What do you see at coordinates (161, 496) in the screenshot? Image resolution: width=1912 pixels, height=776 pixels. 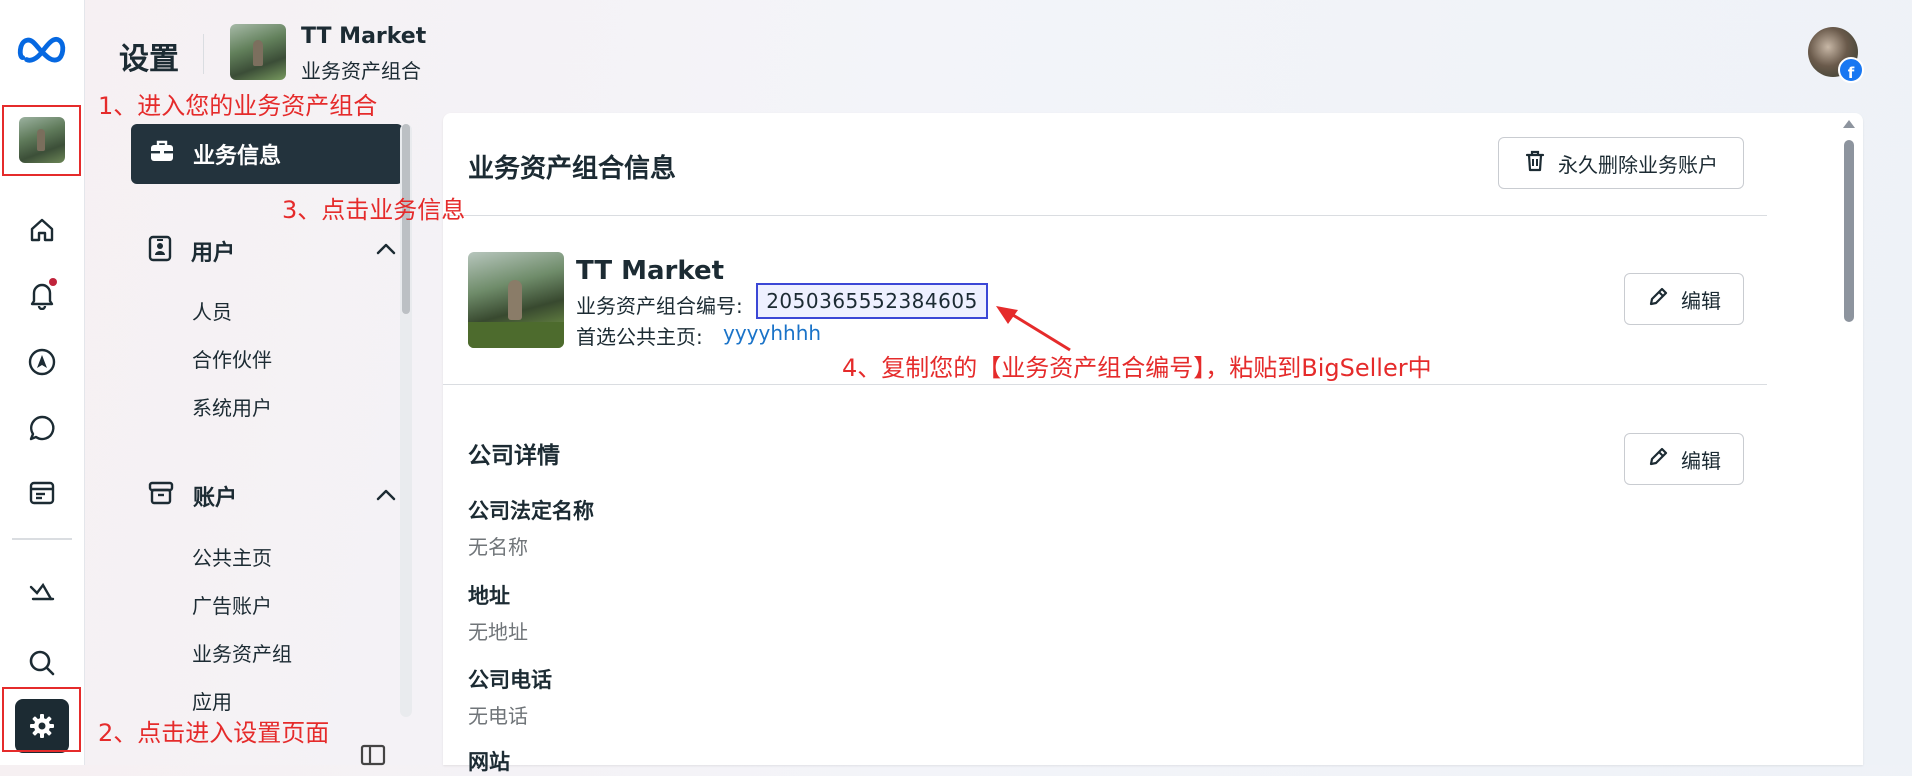 I see `archive-icon` at bounding box center [161, 496].